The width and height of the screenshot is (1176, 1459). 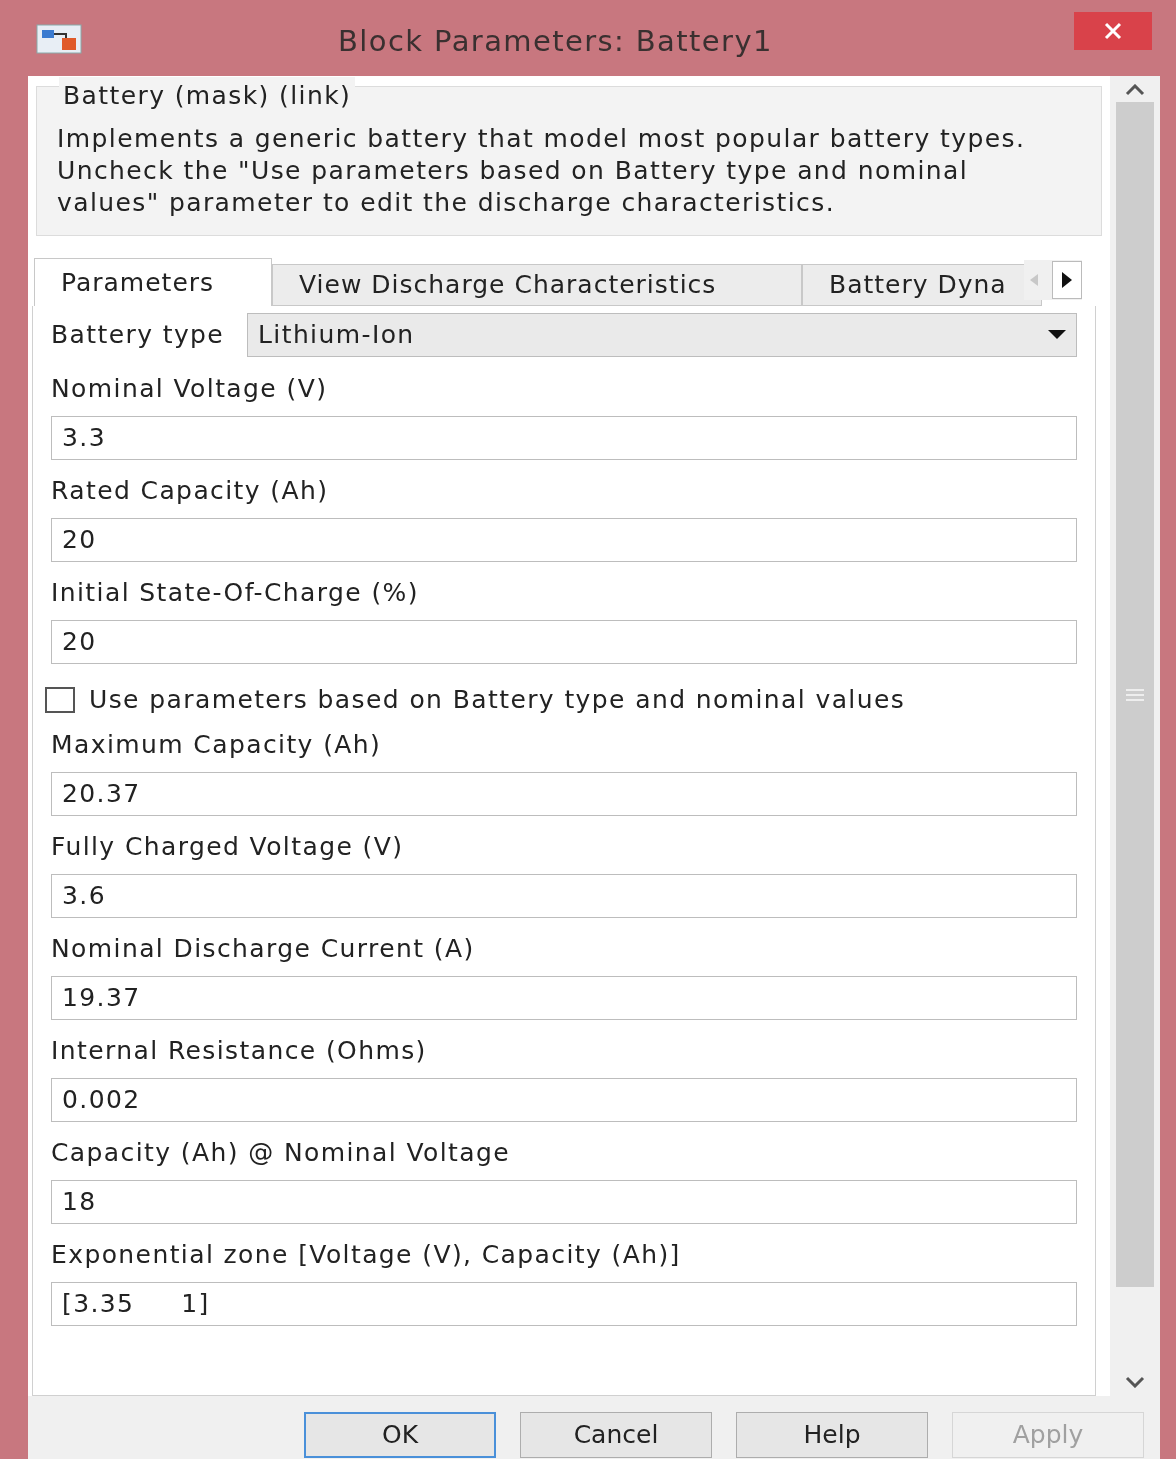 I want to click on field-label: Nominal Voltage (V), so click(x=189, y=388).